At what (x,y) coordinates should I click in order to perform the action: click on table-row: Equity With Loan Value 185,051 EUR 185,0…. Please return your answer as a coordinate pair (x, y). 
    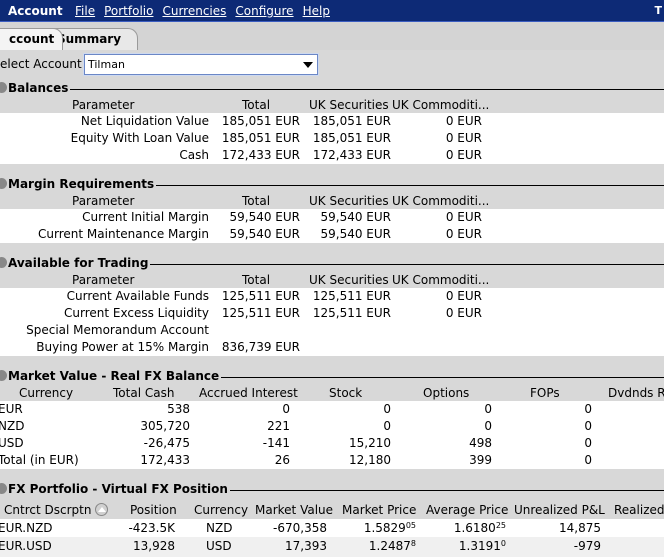
    Looking at the image, I should click on (332, 138).